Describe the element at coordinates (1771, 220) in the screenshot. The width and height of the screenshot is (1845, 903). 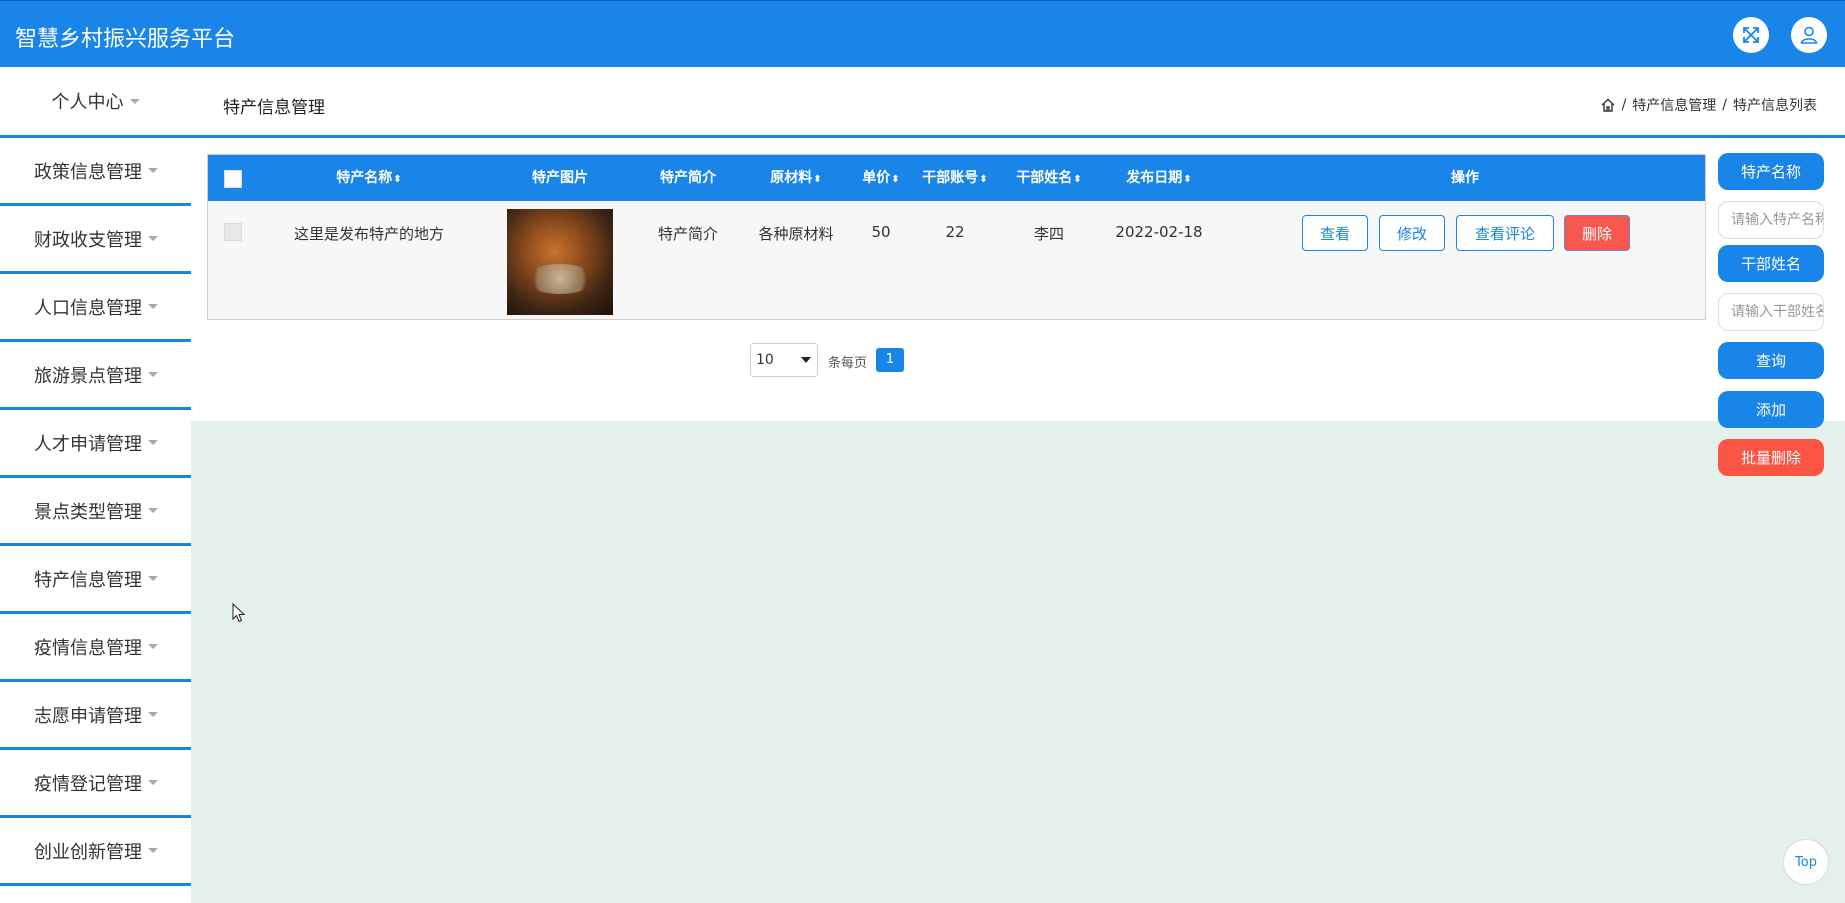
I see `search-name-input: 请输入特产名称` at that location.